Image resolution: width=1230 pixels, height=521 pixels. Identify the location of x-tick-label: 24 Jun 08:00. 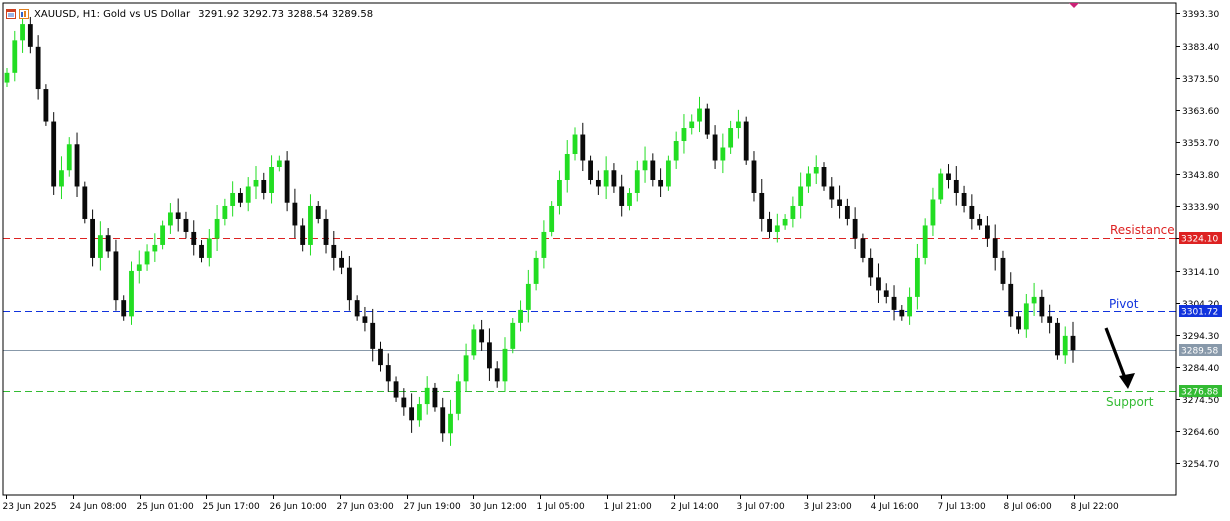
(98, 507).